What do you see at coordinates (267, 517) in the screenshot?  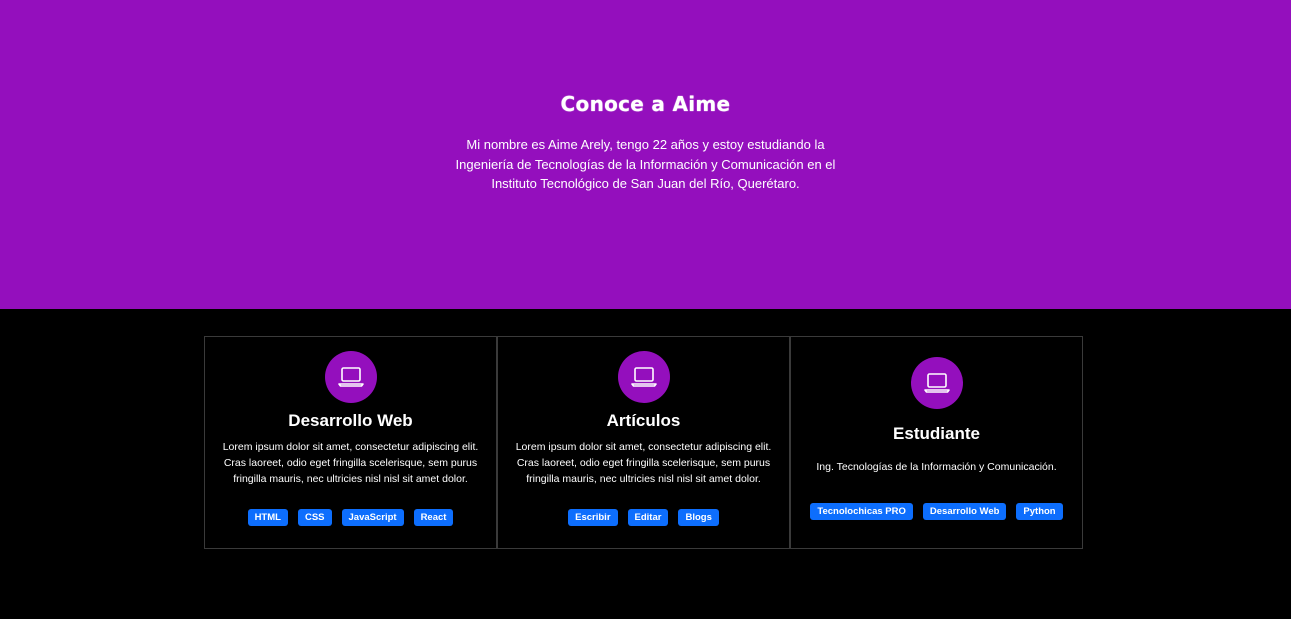 I see `tag-badge: HTML` at bounding box center [267, 517].